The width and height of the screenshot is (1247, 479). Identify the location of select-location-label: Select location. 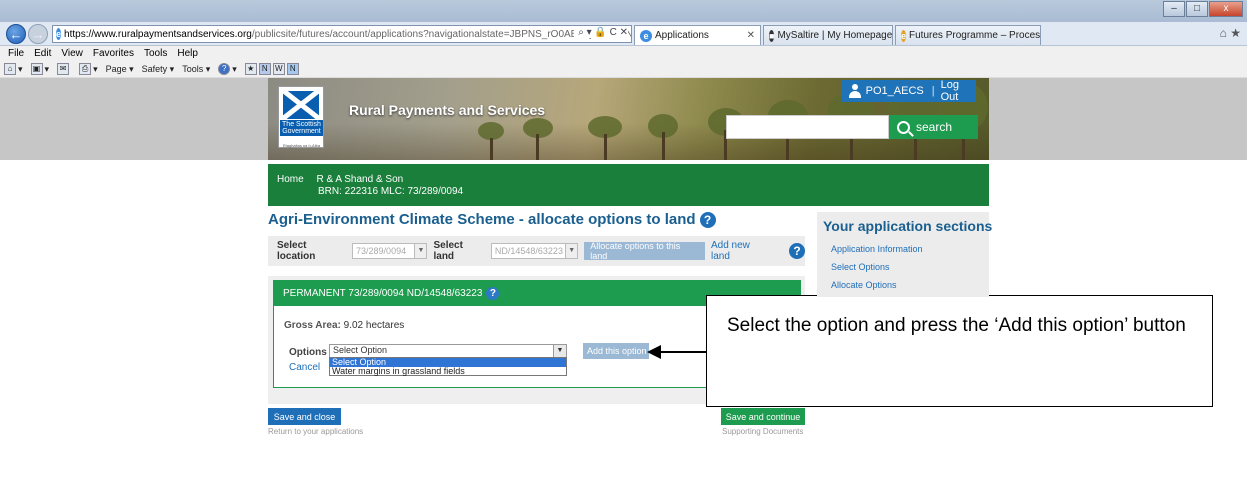
(296, 251).